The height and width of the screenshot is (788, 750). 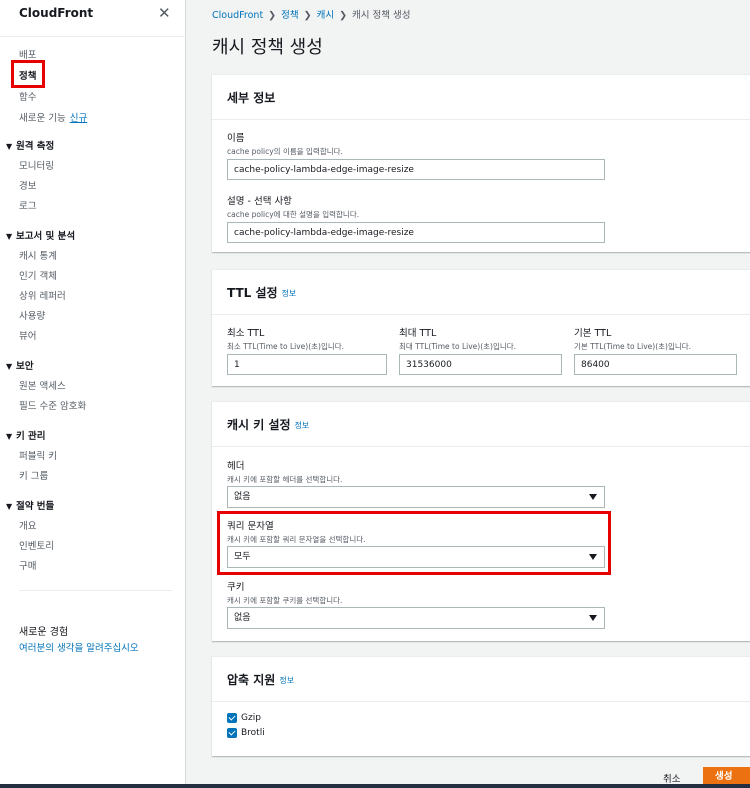 I want to click on query-strings-highlight-box, so click(x=414, y=543).